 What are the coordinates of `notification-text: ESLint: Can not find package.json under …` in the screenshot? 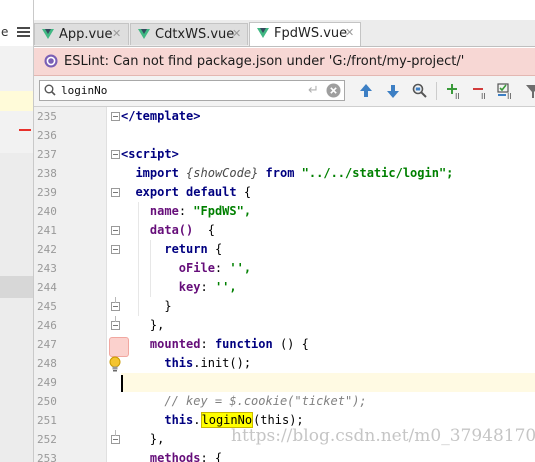 It's located at (264, 61).